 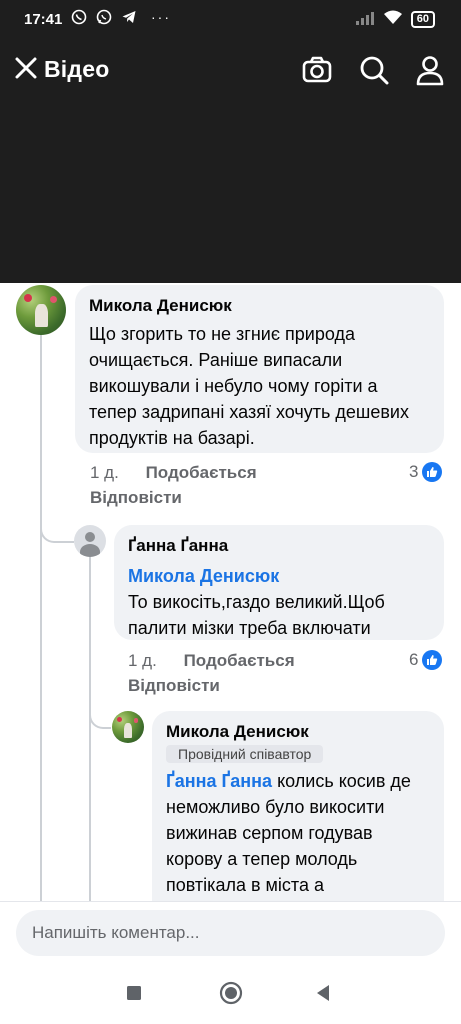 What do you see at coordinates (279, 546) in the screenshot?
I see `comment-author: Ґанна Ґанна` at bounding box center [279, 546].